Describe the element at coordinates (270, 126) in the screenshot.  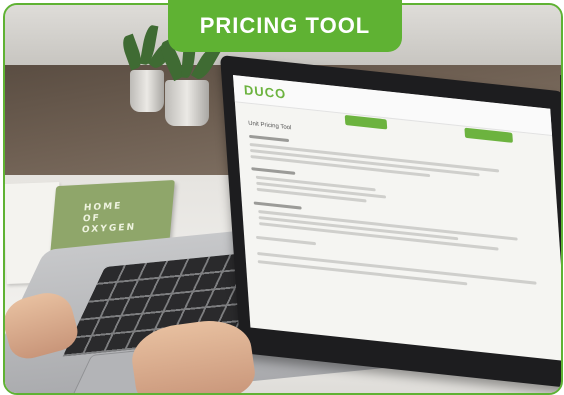
I see `screen-title: Unit Pricing Tool` at that location.